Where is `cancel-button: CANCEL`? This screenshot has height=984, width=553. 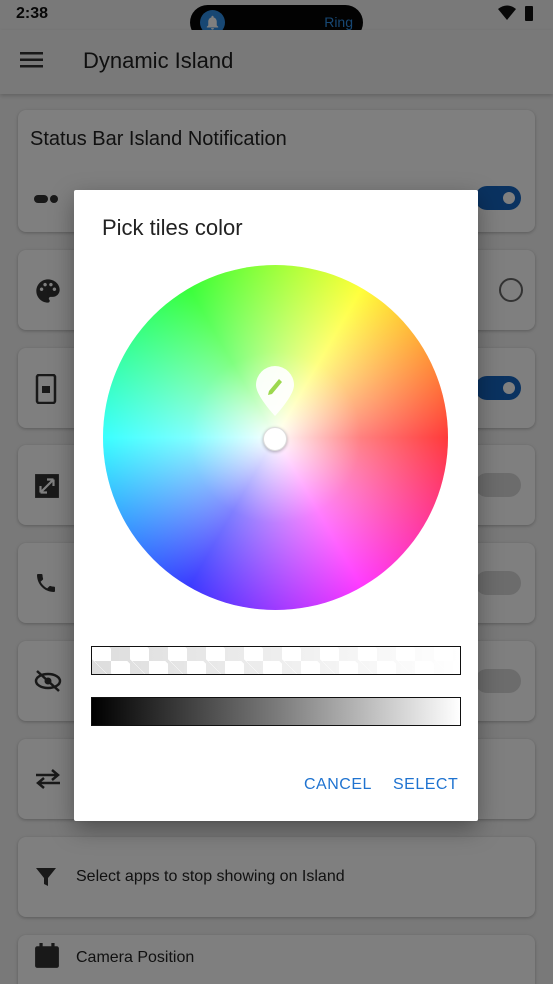 cancel-button: CANCEL is located at coordinates (338, 785).